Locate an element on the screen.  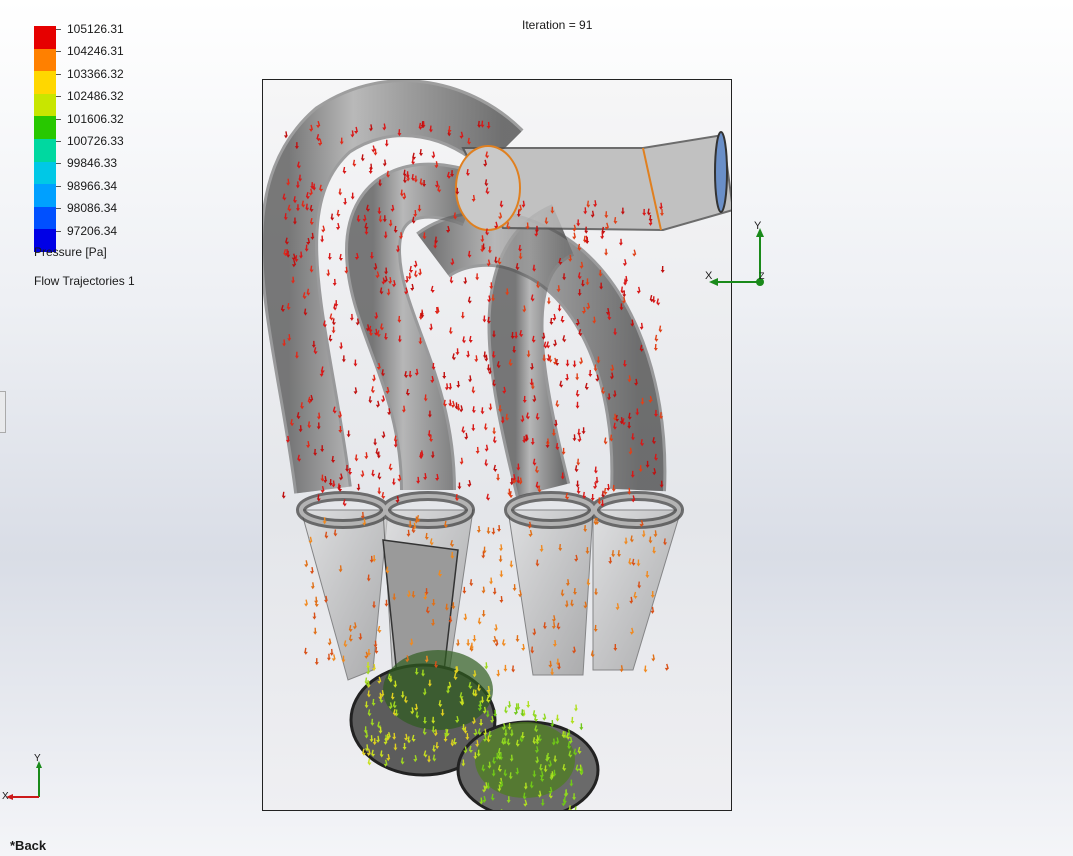
legend-title: Pressure [Pa] is located at coordinates (70, 252).